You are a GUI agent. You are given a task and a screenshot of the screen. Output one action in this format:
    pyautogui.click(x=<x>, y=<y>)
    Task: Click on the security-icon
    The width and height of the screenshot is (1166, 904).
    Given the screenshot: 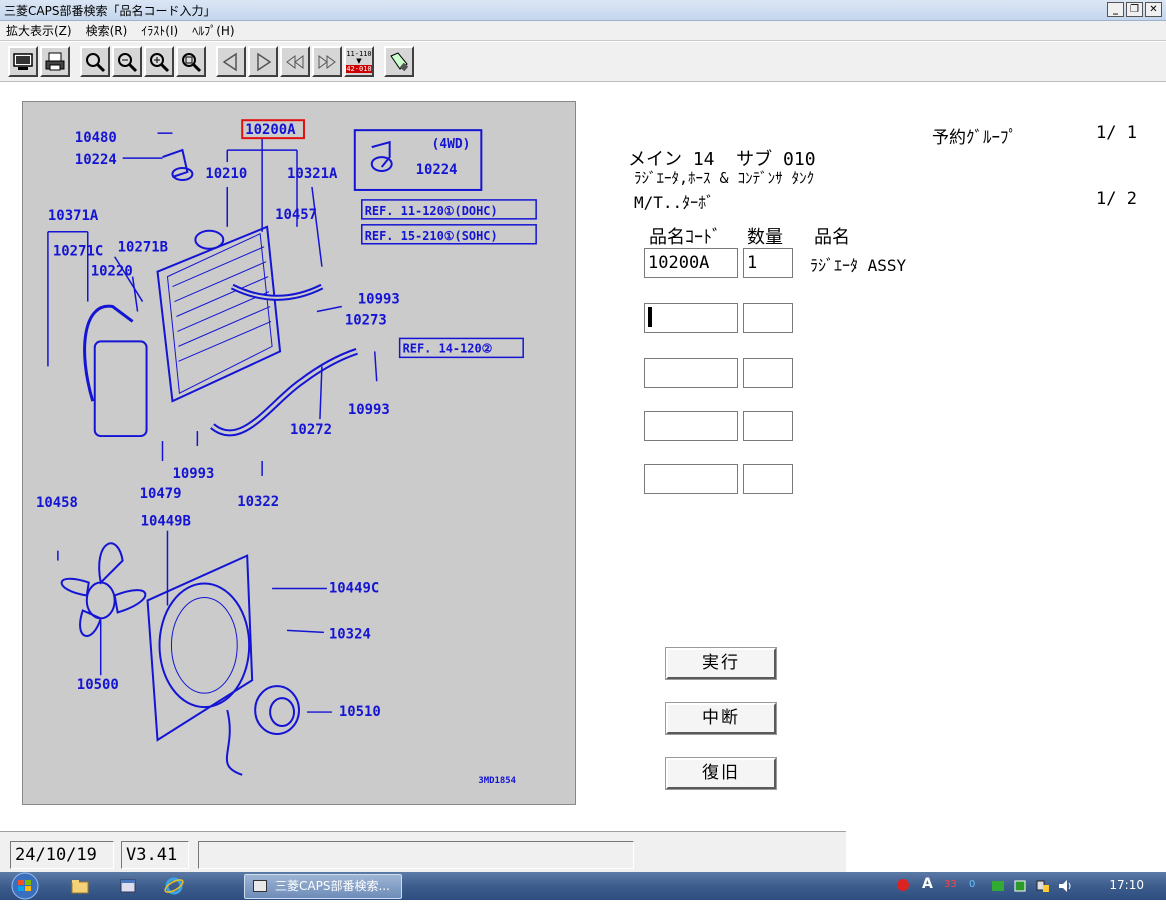 What is the action you would take?
    pyautogui.click(x=998, y=886)
    